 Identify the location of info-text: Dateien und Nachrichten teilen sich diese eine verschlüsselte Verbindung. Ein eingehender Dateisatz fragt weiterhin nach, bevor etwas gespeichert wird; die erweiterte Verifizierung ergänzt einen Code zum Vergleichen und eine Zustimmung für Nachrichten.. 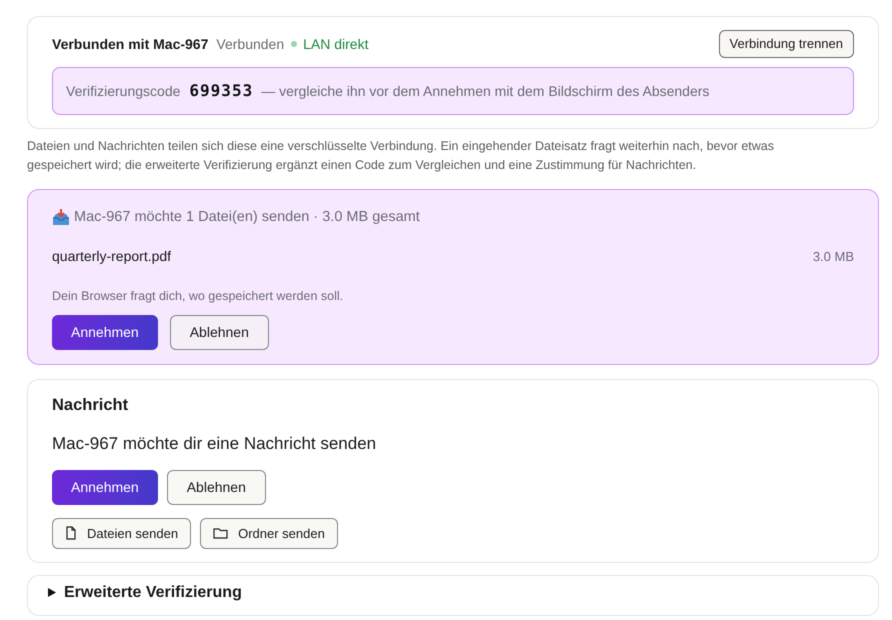
(401, 156).